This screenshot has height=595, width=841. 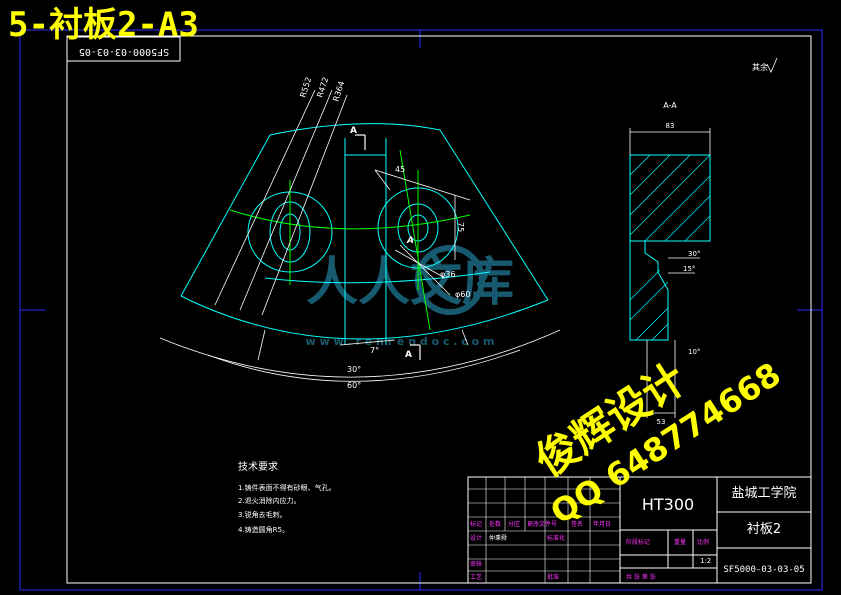 What do you see at coordinates (602, 524) in the screenshot?
I see `hdr-cell: 年月日` at bounding box center [602, 524].